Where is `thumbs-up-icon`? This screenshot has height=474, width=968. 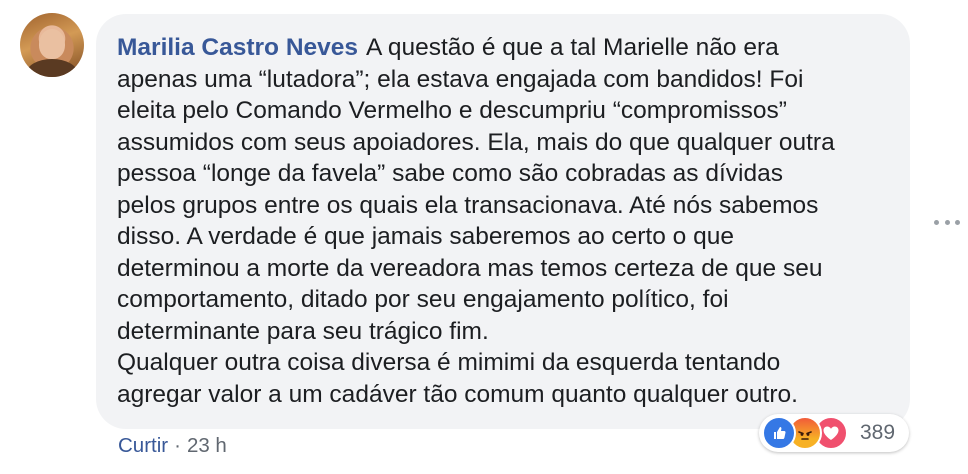
thumbs-up-icon is located at coordinates (780, 433).